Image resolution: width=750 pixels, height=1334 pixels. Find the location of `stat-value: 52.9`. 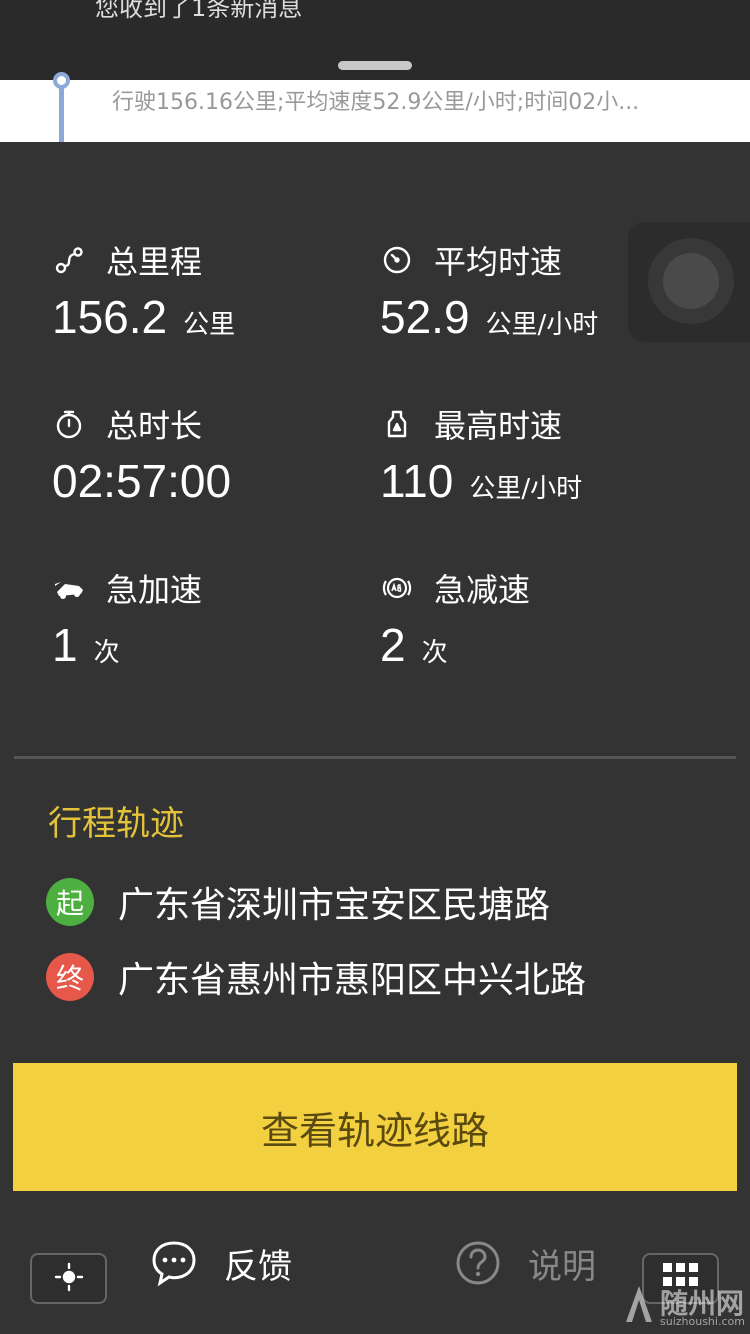

stat-value: 52.9 is located at coordinates (425, 317).